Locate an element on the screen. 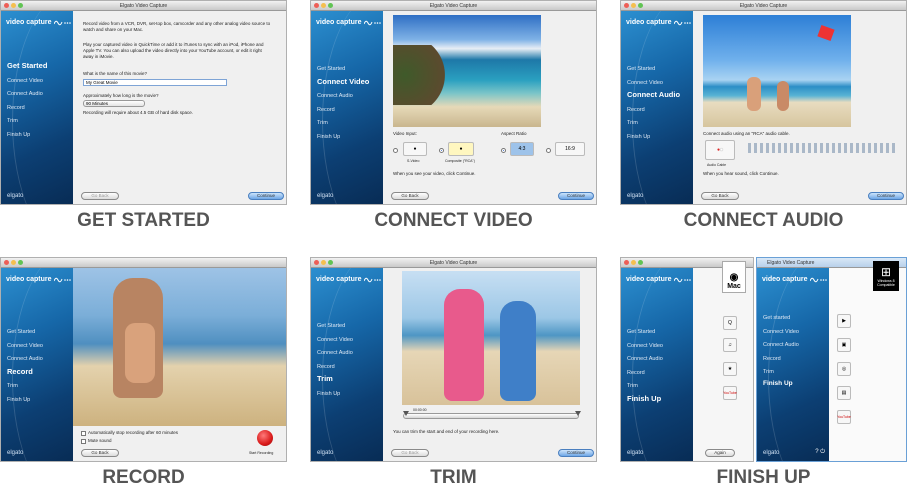 Image resolution: width=907 pixels, height=487 pixels. play-icon: ▶ is located at coordinates (844, 321).